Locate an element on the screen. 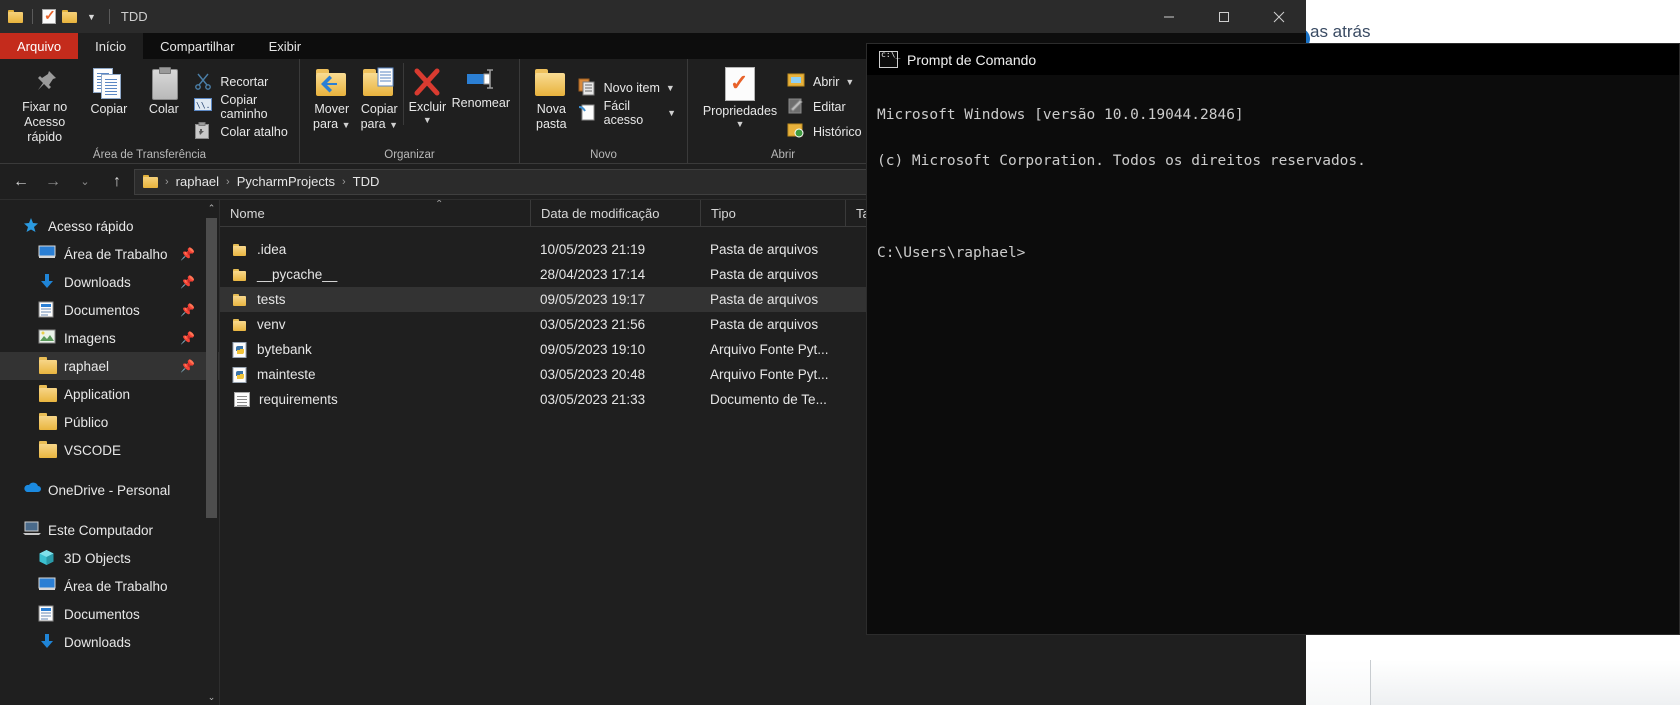 This screenshot has width=1680, height=705. sidebar-item-documentos-pc: Documentos is located at coordinates (109, 614).